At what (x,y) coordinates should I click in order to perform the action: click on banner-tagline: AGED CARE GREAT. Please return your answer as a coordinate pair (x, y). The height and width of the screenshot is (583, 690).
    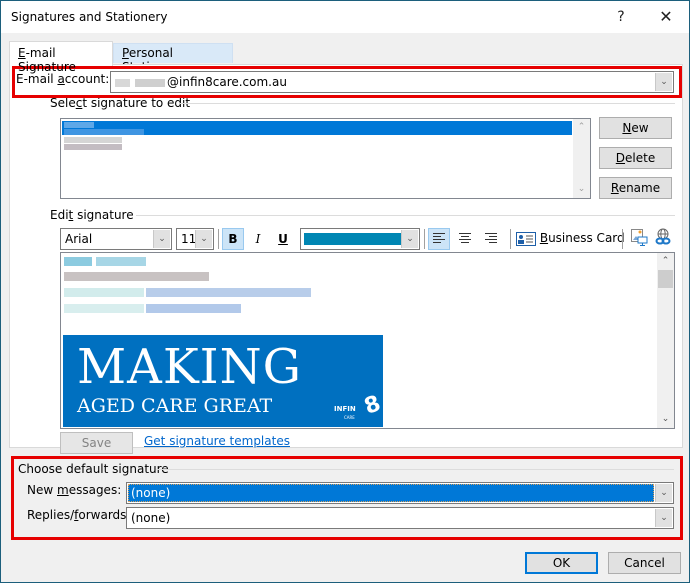
    Looking at the image, I should click on (175, 406).